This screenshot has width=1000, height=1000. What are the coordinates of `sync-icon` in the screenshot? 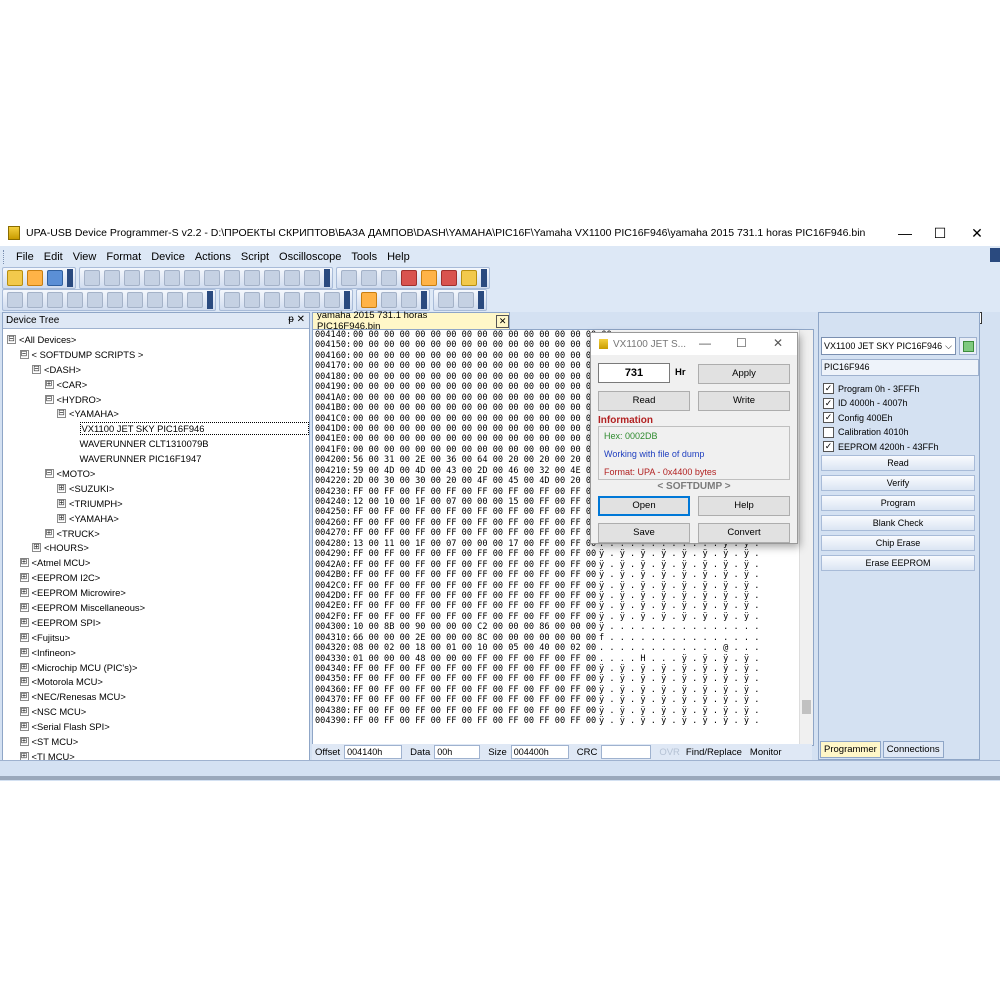 It's located at (75, 300).